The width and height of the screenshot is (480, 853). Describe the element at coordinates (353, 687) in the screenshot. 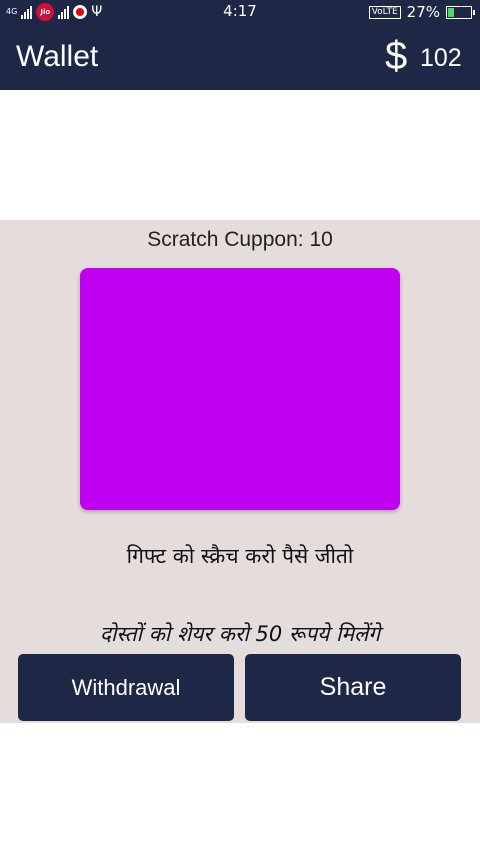

I see `share-button: Share` at that location.